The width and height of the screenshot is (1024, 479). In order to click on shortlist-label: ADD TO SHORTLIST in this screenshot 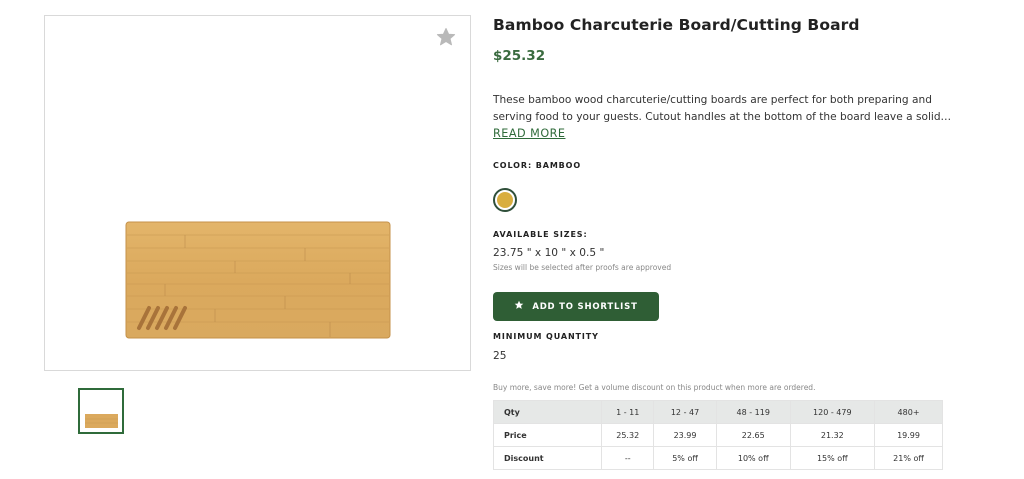, I will do `click(585, 306)`.